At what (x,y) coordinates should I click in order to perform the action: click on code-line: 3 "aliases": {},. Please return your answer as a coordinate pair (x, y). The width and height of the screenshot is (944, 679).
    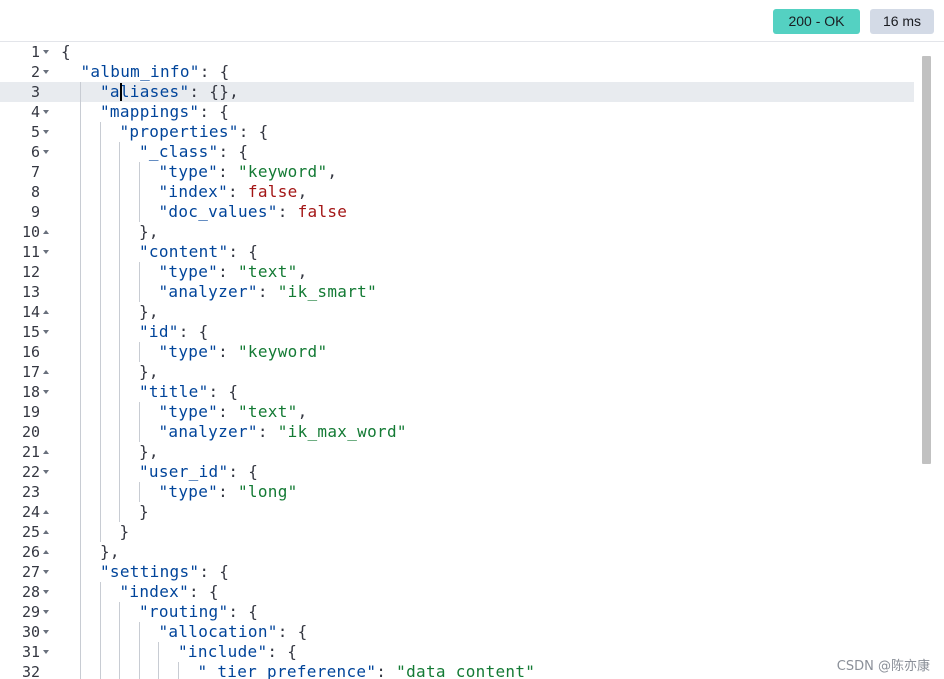
    Looking at the image, I should click on (457, 92).